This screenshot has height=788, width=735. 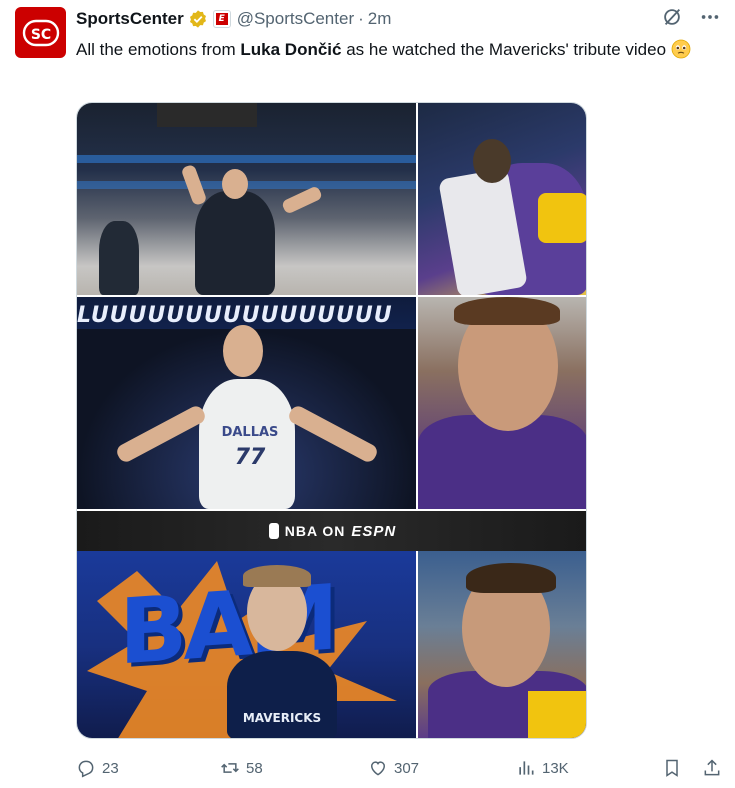 What do you see at coordinates (555, 768) in the screenshot?
I see `view-count: 13K` at bounding box center [555, 768].